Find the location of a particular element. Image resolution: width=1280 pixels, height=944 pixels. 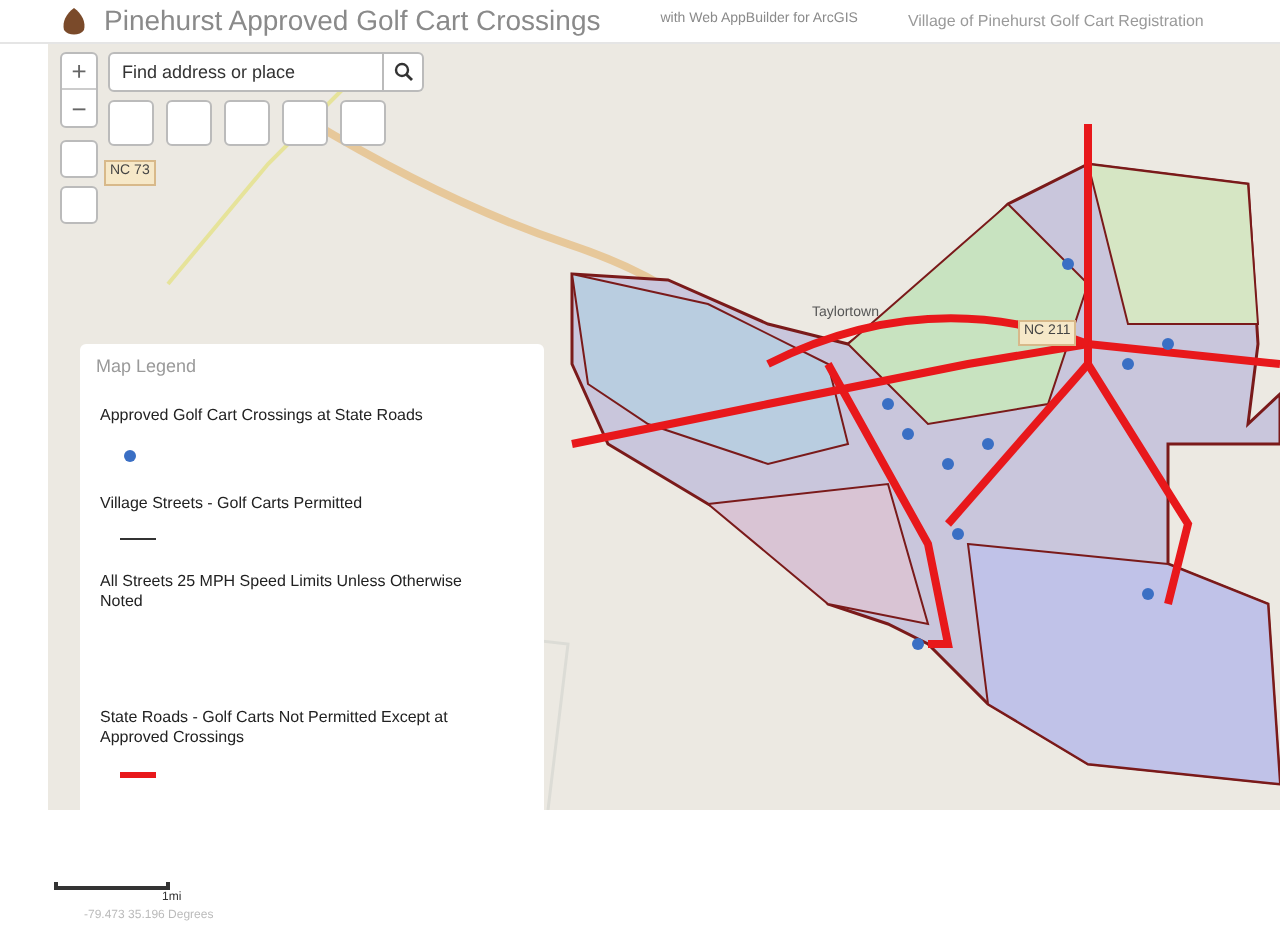

search-field: Find address or place is located at coordinates (246, 72).